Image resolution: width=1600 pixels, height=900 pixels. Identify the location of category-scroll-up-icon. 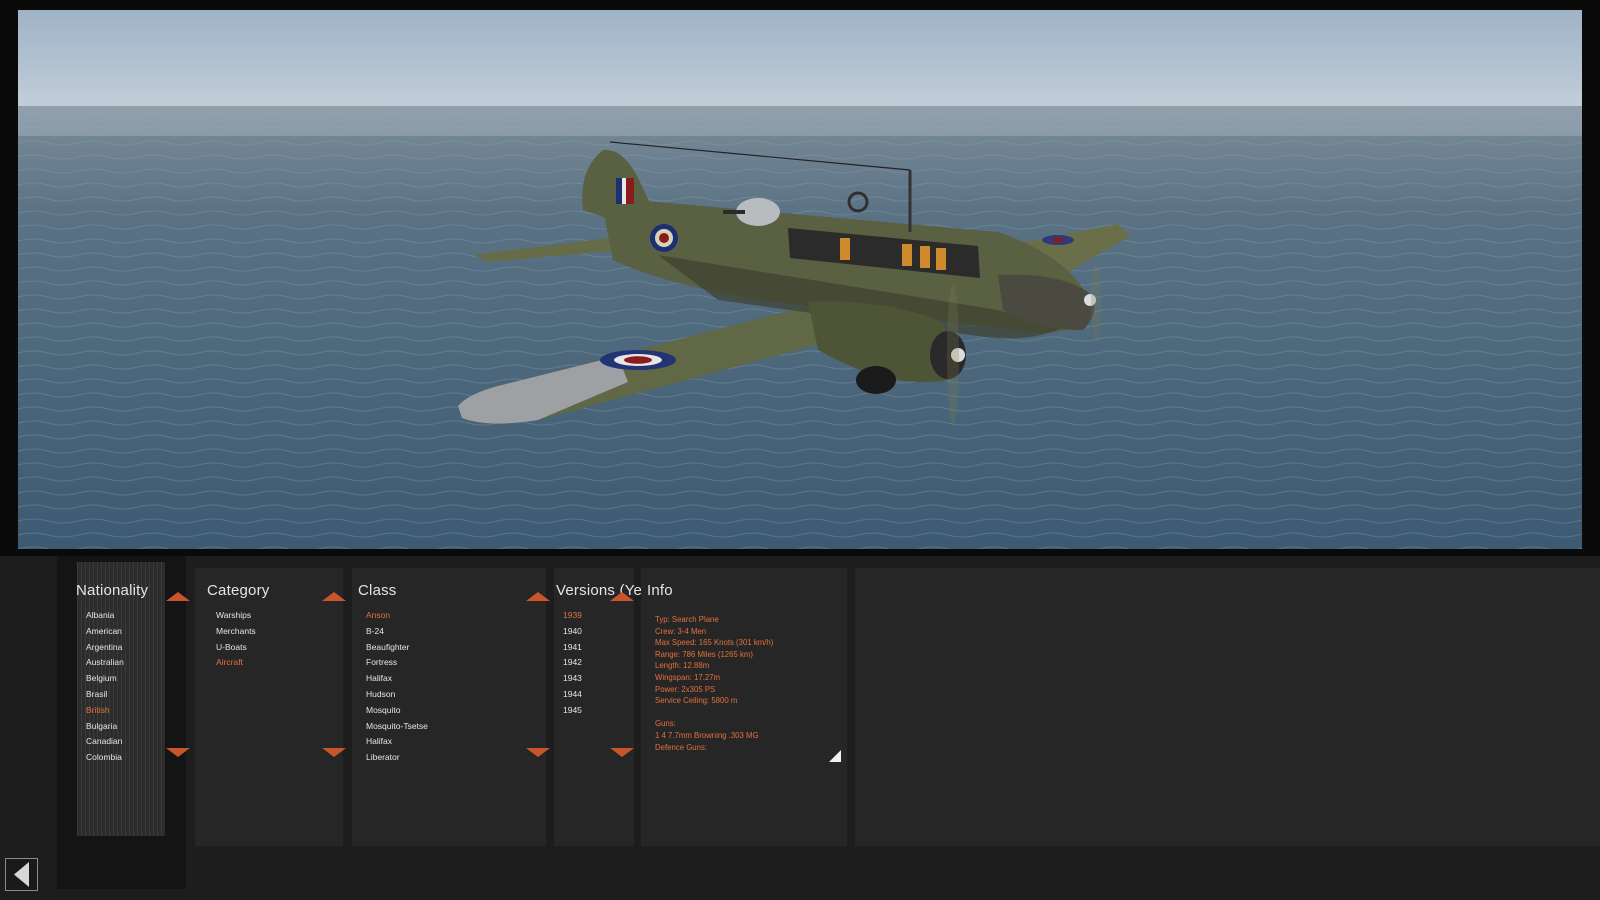
(334, 596).